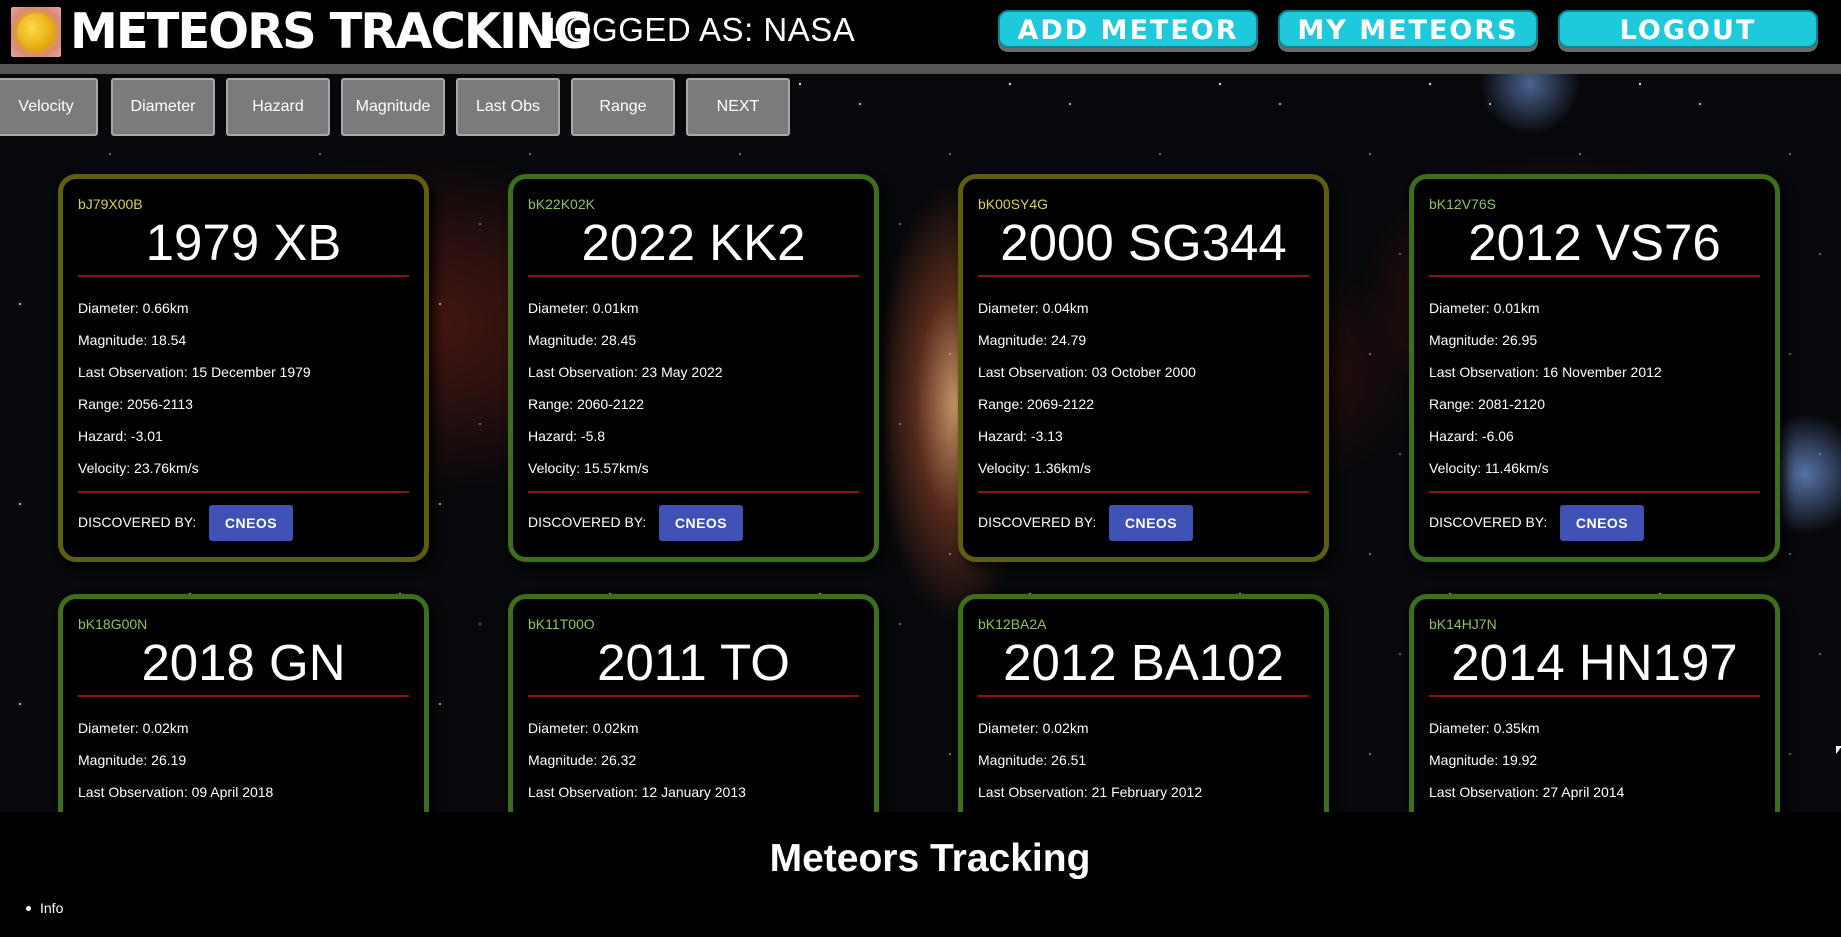 The height and width of the screenshot is (937, 1841). What do you see at coordinates (561, 204) in the screenshot?
I see `meteor-id: bK22K02K` at bounding box center [561, 204].